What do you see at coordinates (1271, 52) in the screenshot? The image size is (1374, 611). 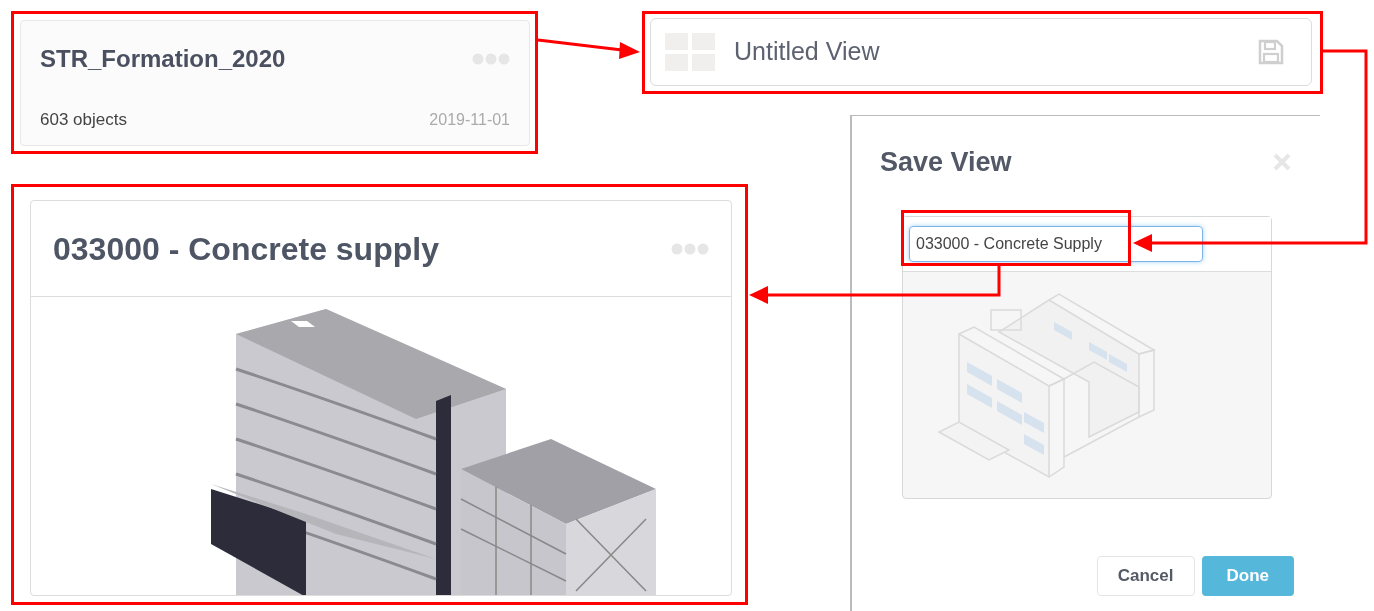 I see `save-icon` at bounding box center [1271, 52].